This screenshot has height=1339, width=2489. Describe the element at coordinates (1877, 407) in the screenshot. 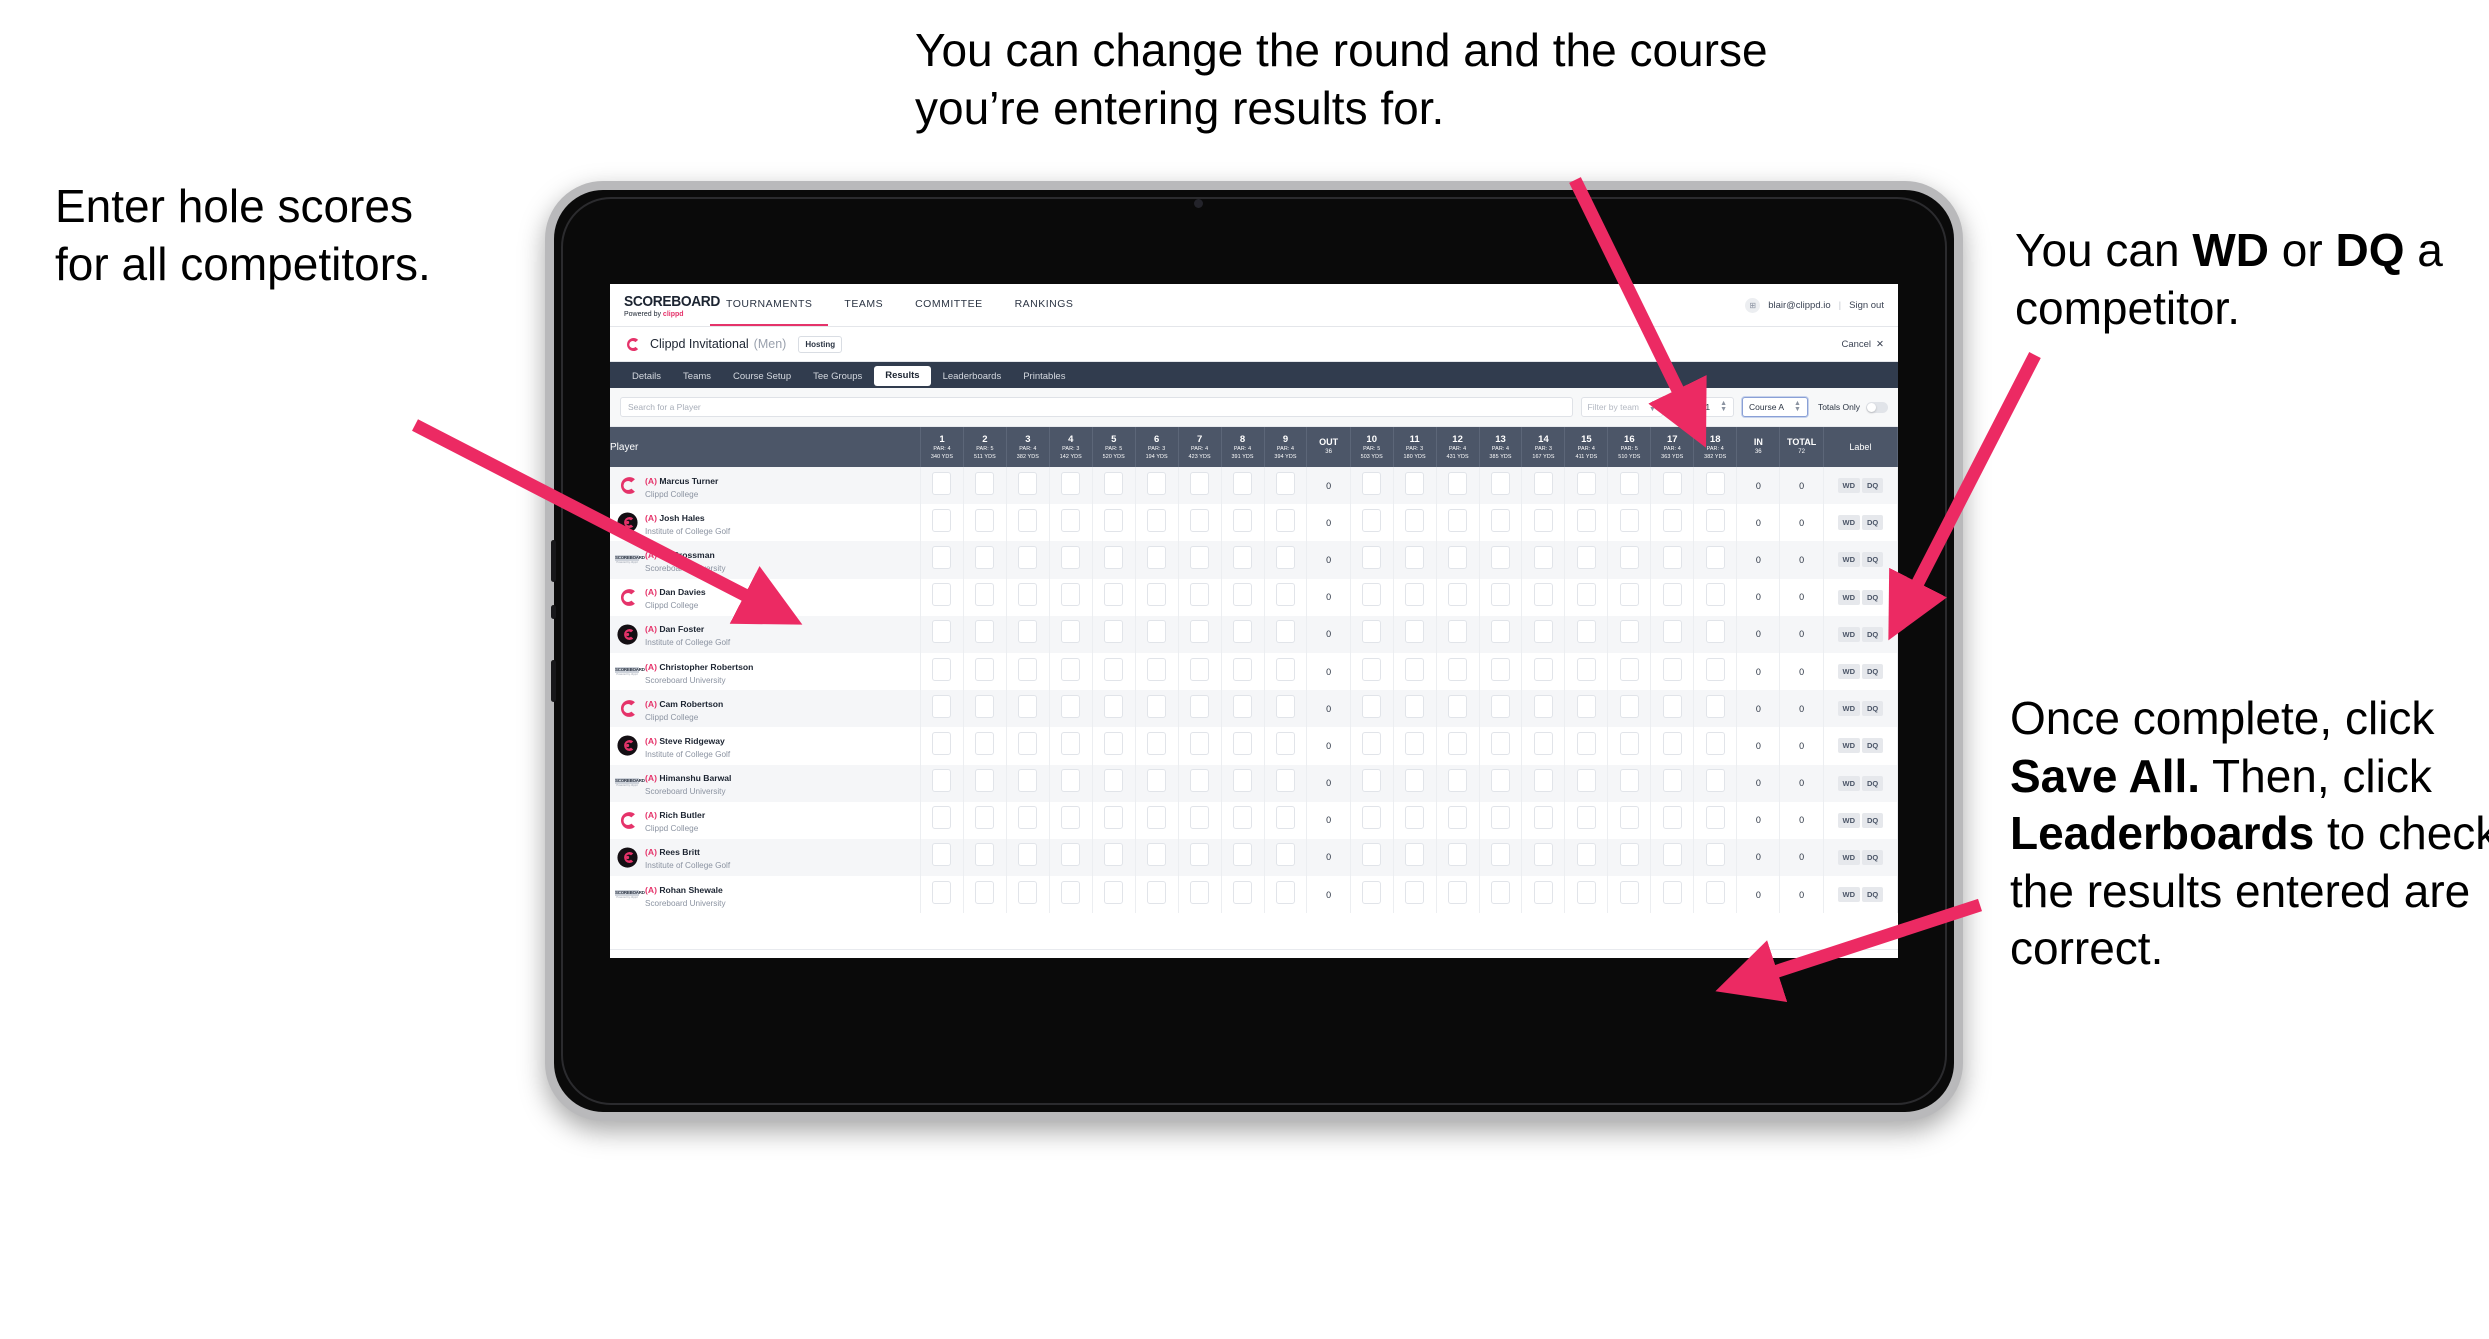

I see `totals-only-toggle` at that location.